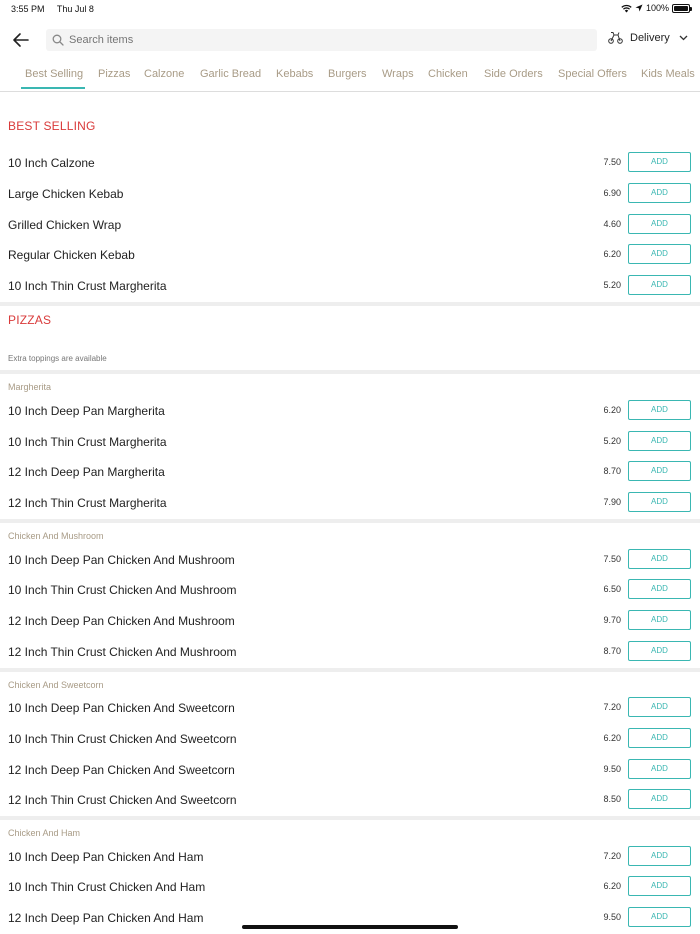 This screenshot has height=934, width=700. What do you see at coordinates (612, 162) in the screenshot?
I see `item-price: 7.50` at bounding box center [612, 162].